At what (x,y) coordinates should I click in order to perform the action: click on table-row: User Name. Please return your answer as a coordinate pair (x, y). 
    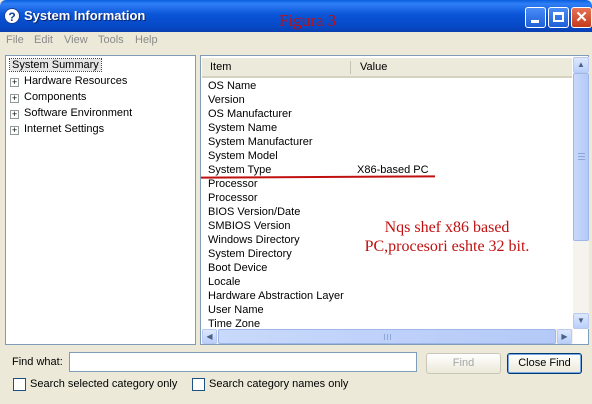
    Looking at the image, I should click on (388, 310).